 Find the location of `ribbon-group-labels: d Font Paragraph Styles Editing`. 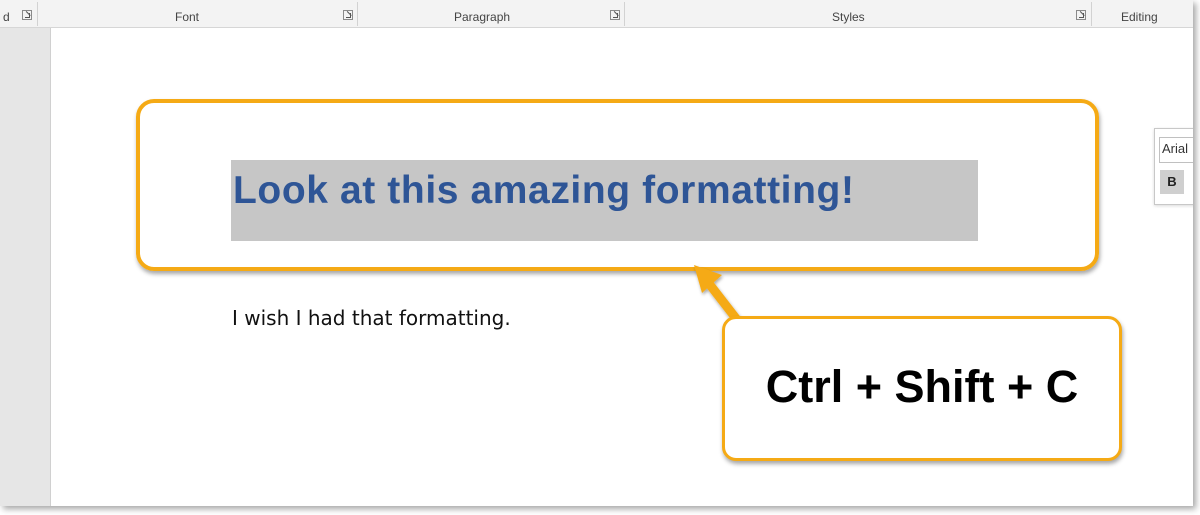

ribbon-group-labels: d Font Paragraph Styles Editing is located at coordinates (596, 14).